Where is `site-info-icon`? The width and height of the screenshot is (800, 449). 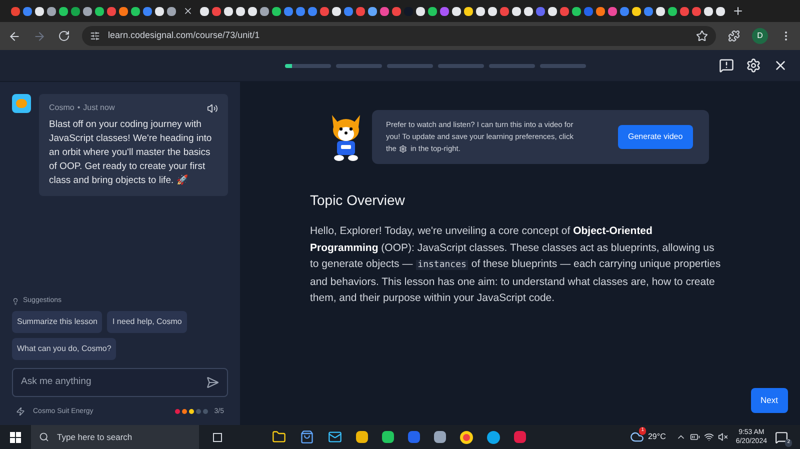 site-info-icon is located at coordinates (95, 36).